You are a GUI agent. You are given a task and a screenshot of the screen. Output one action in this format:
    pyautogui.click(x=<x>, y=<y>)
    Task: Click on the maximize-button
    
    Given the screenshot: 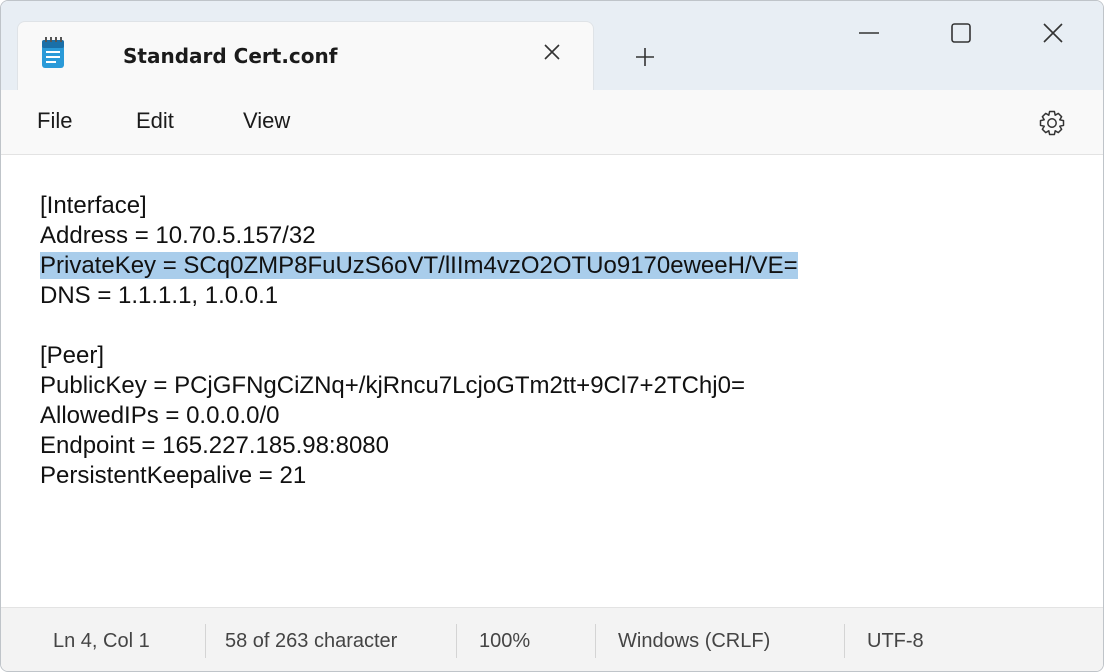 What is the action you would take?
    pyautogui.click(x=961, y=33)
    